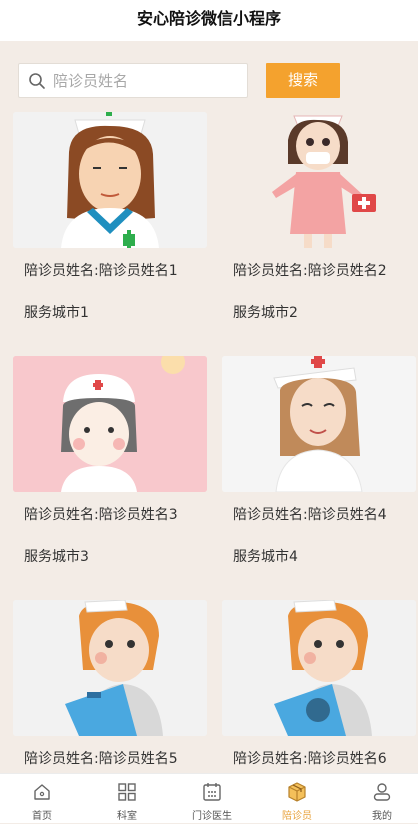 The height and width of the screenshot is (824, 418). What do you see at coordinates (127, 792) in the screenshot?
I see `grid-icon` at bounding box center [127, 792].